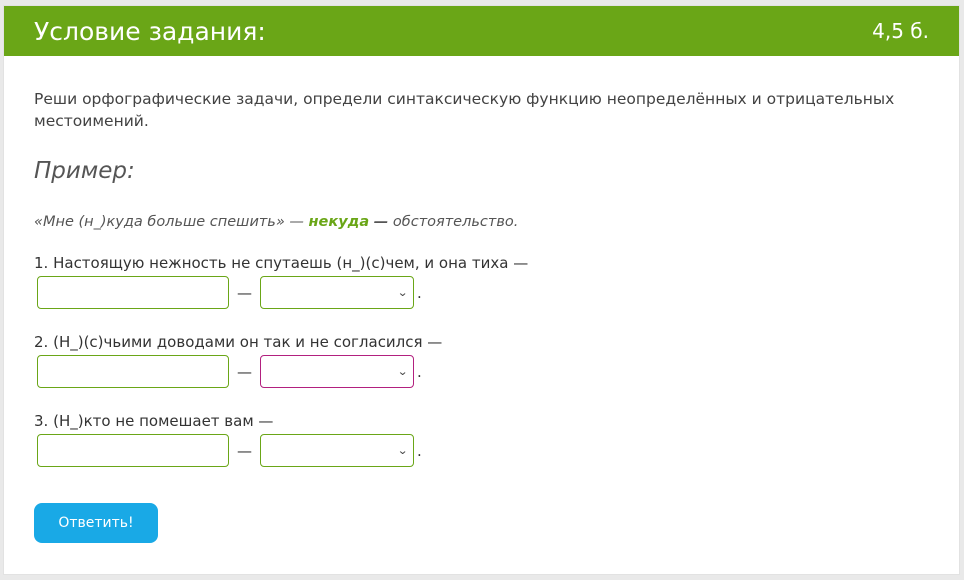 This screenshot has height=580, width=964. I want to click on task-title: Условие задания:, so click(150, 31).